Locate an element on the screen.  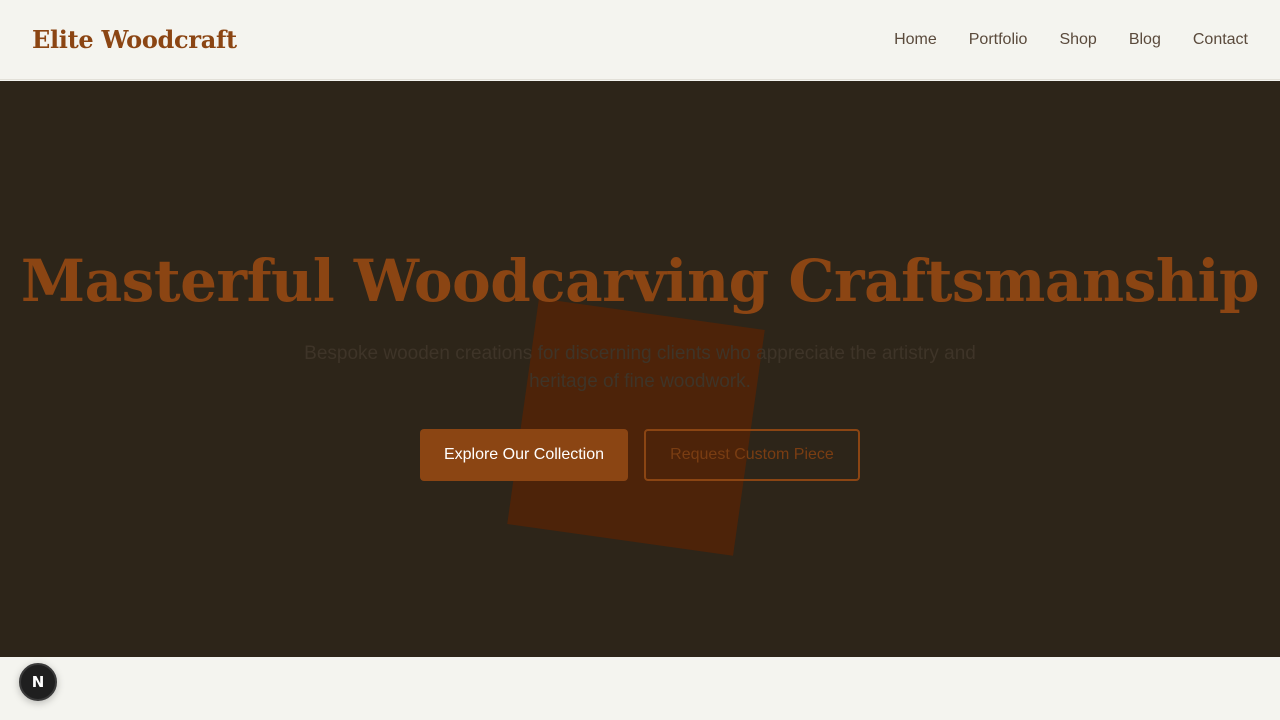
nav-home: Home is located at coordinates (915, 40).